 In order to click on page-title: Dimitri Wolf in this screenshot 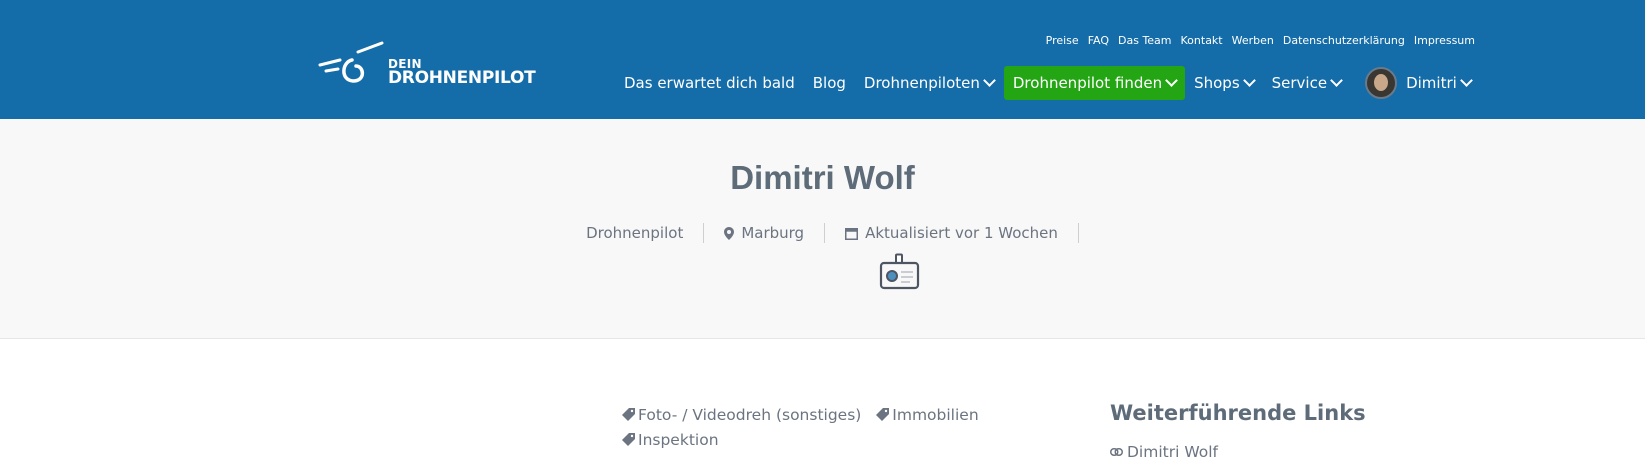, I will do `click(822, 177)`.